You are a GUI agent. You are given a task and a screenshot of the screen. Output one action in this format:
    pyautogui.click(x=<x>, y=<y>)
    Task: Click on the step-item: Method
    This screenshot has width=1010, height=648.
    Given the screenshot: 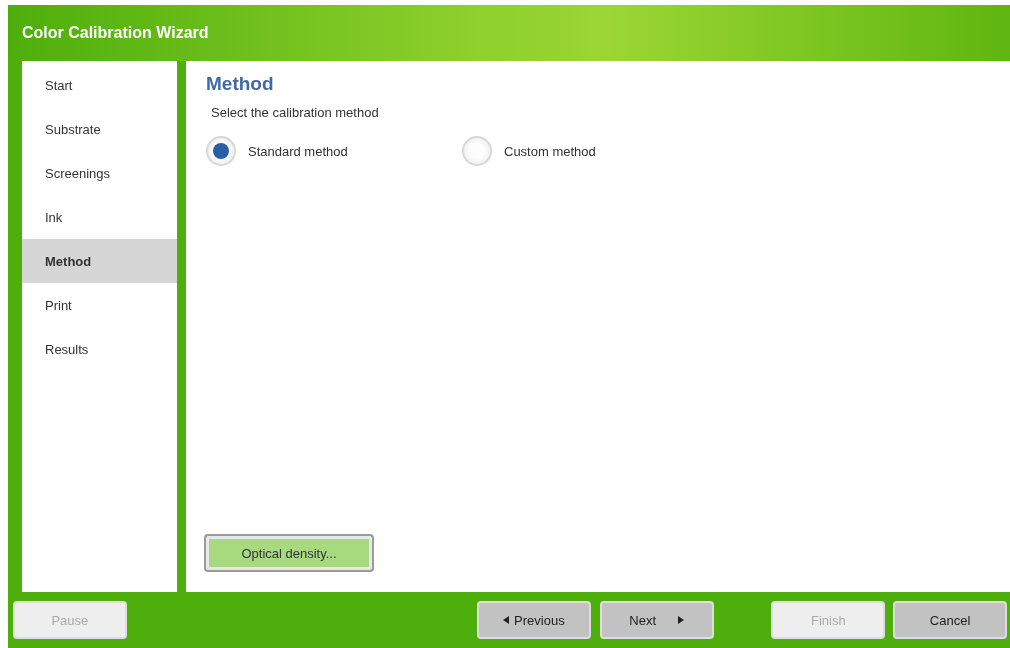 What is the action you would take?
    pyautogui.click(x=99, y=261)
    